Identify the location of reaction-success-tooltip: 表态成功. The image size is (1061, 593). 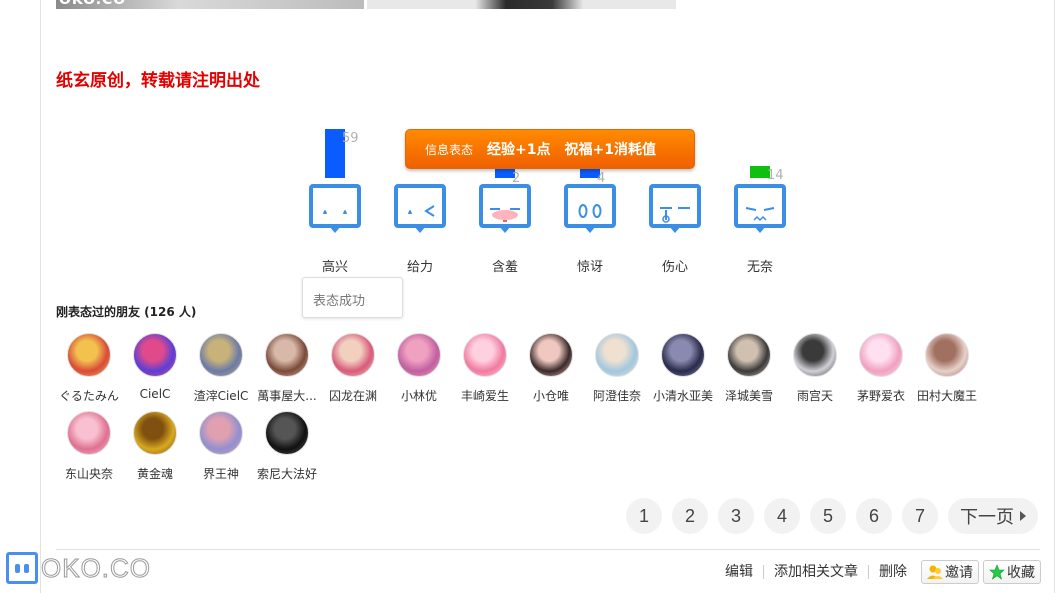
(352, 297).